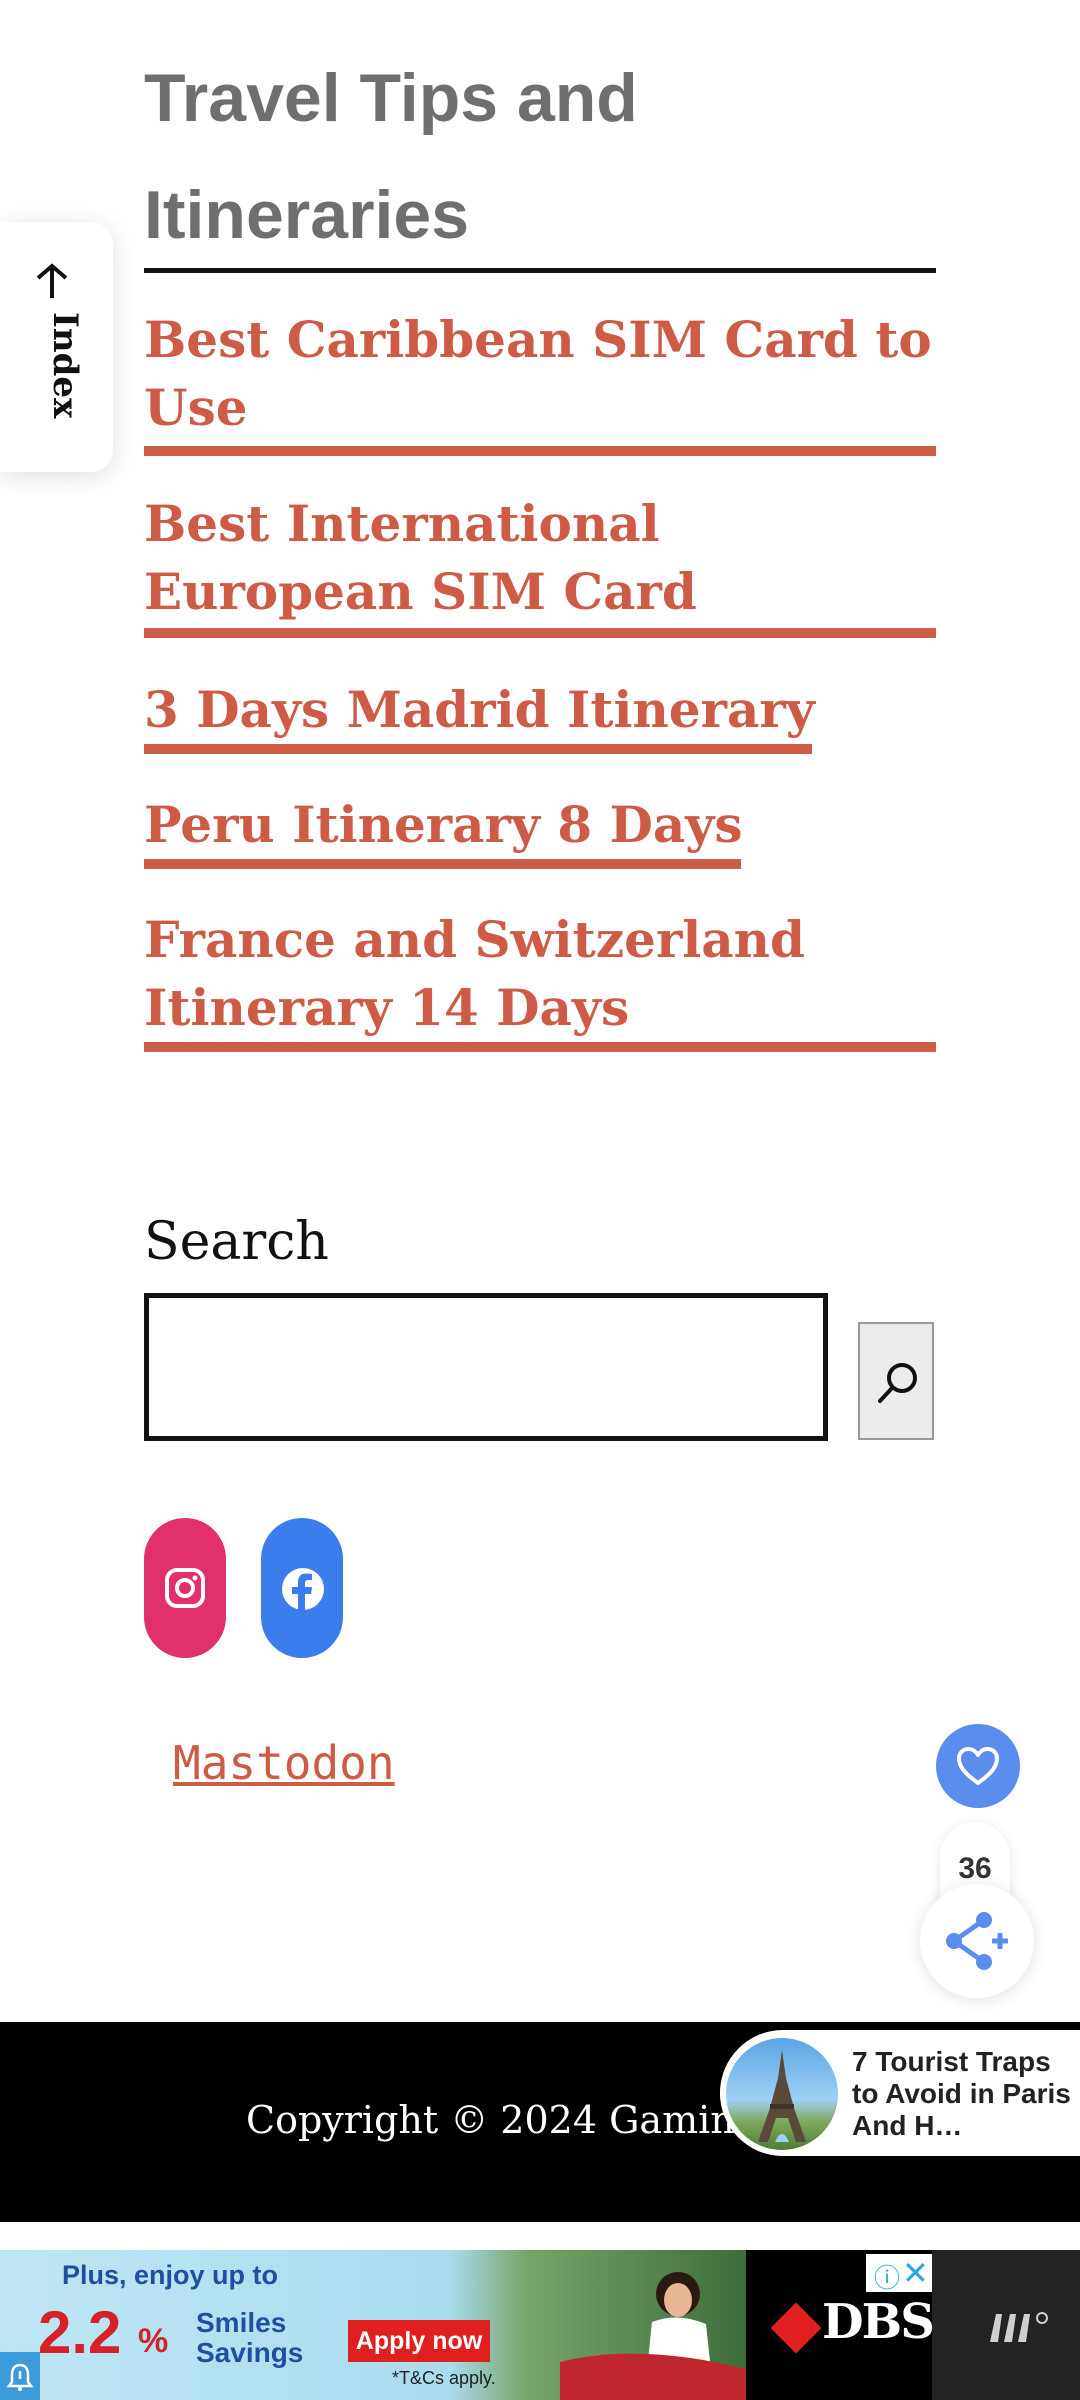 This screenshot has width=1080, height=2400. Describe the element at coordinates (52, 280) in the screenshot. I see `arrow-up-icon` at that location.